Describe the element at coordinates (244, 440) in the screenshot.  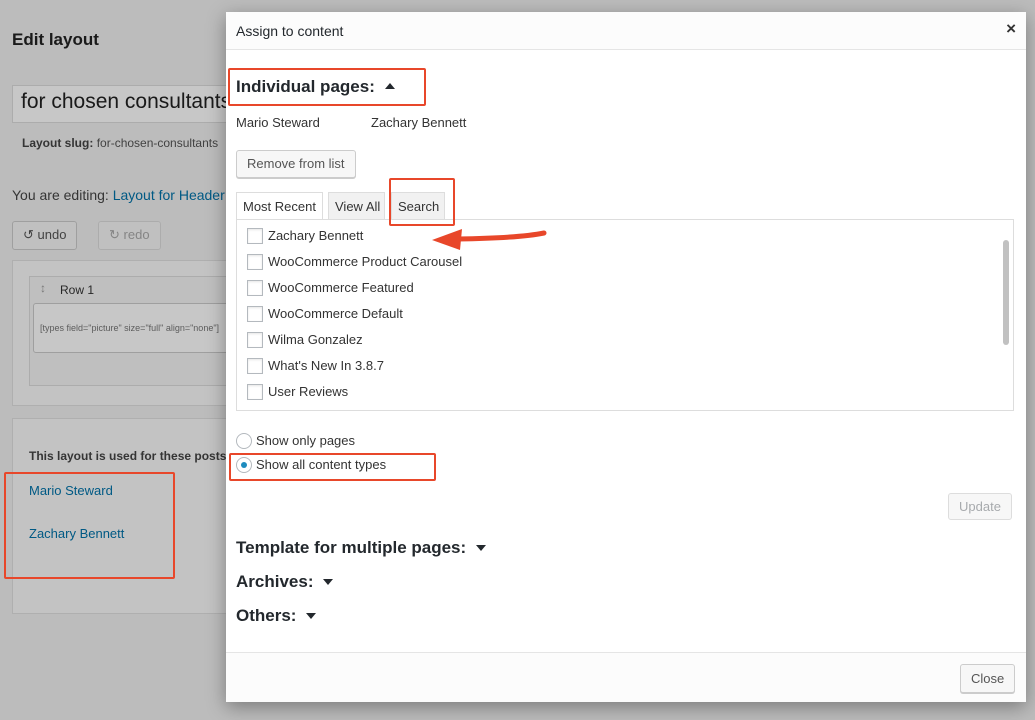
I see `radio-button` at that location.